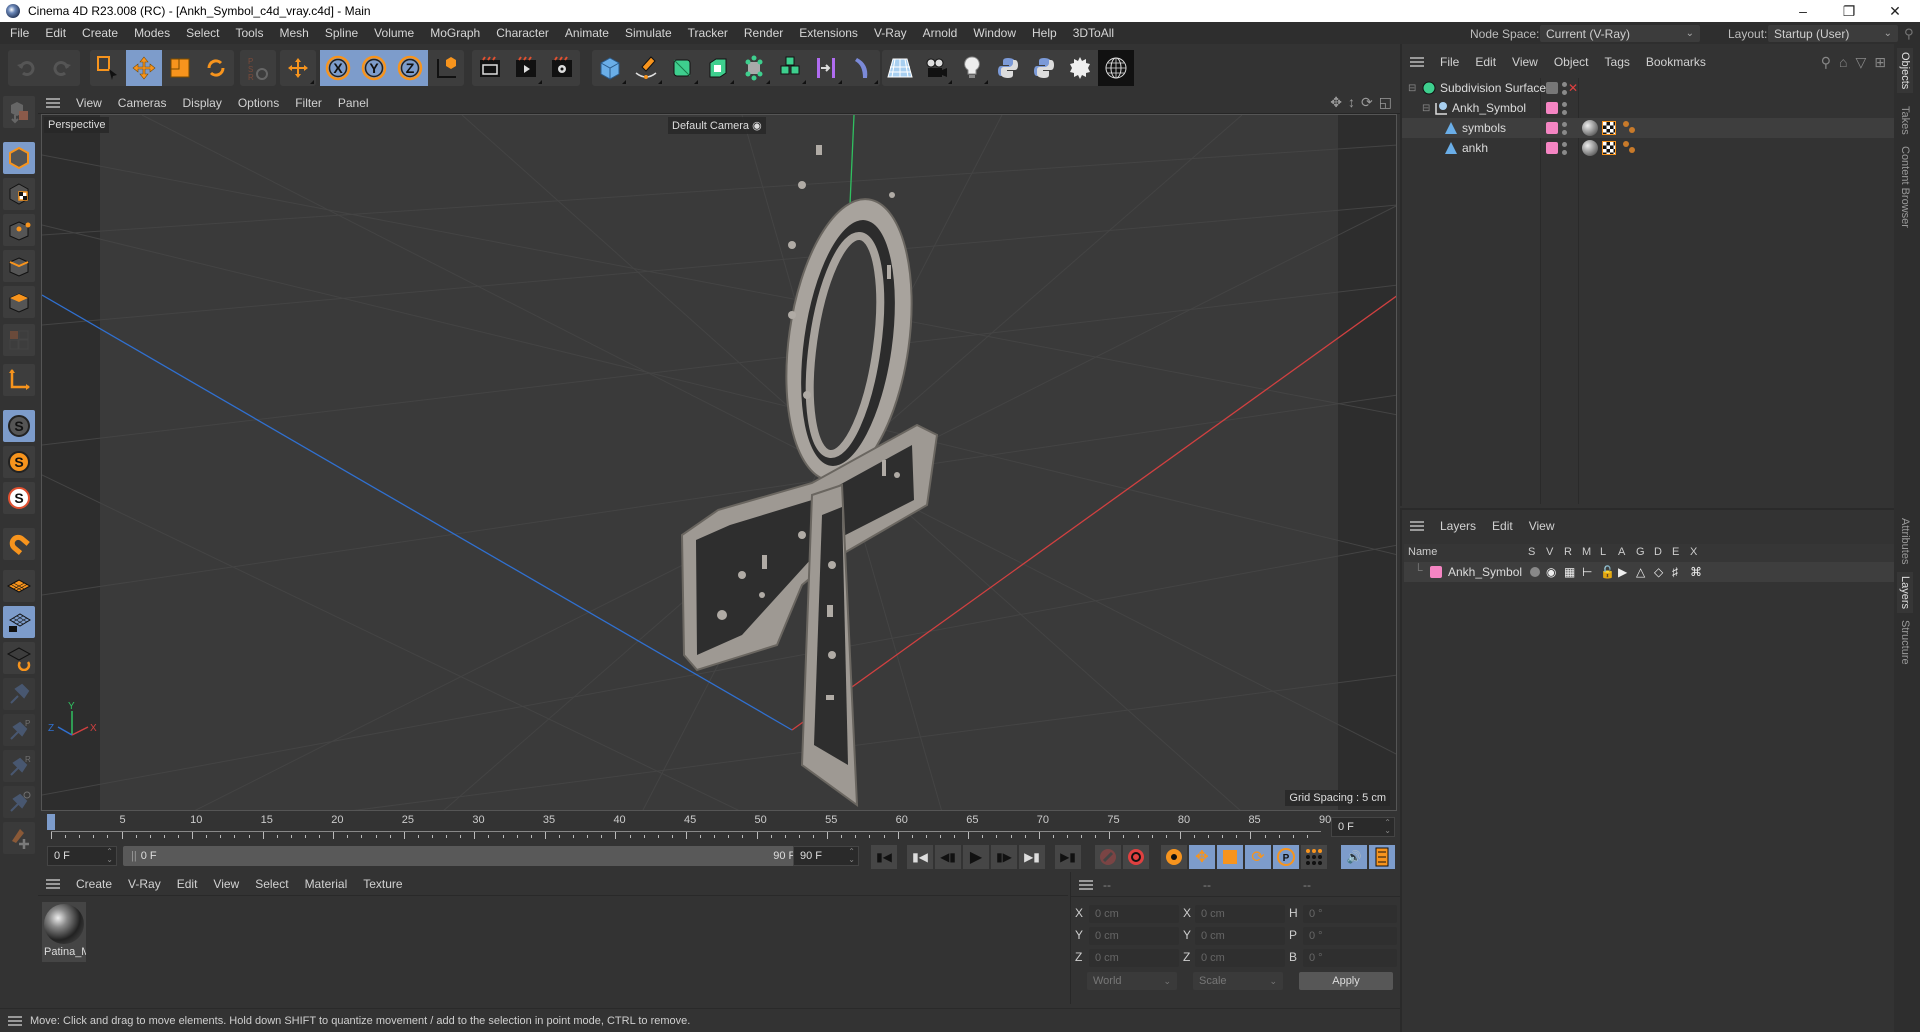 This screenshot has width=1920, height=1032. Describe the element at coordinates (226, 884) in the screenshot. I see `material-menu-view: View` at that location.